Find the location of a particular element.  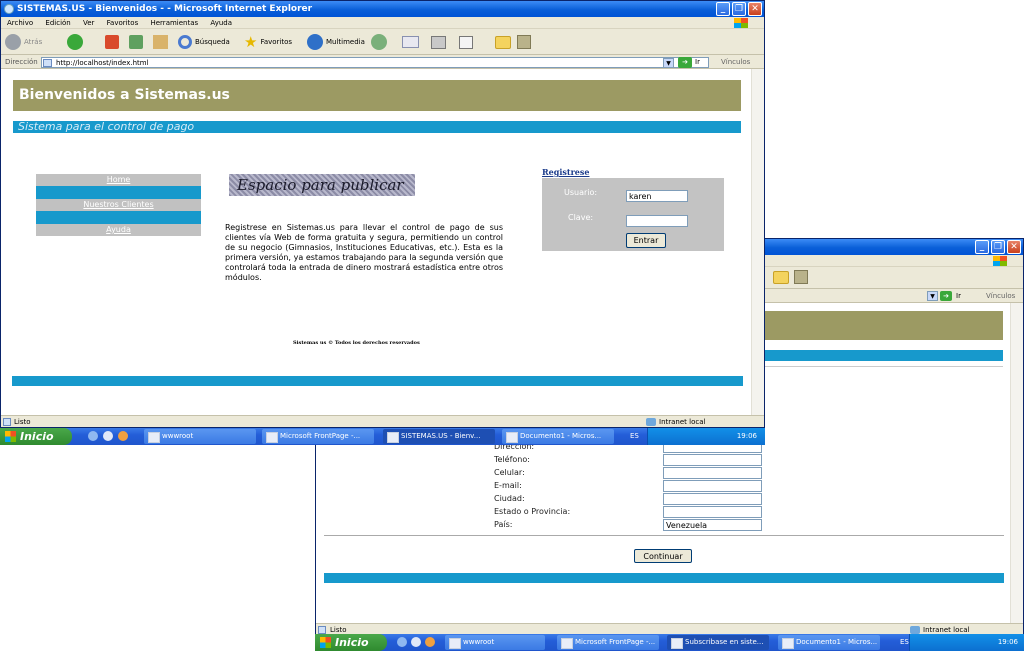

back-arrow-icon is located at coordinates (13, 42).